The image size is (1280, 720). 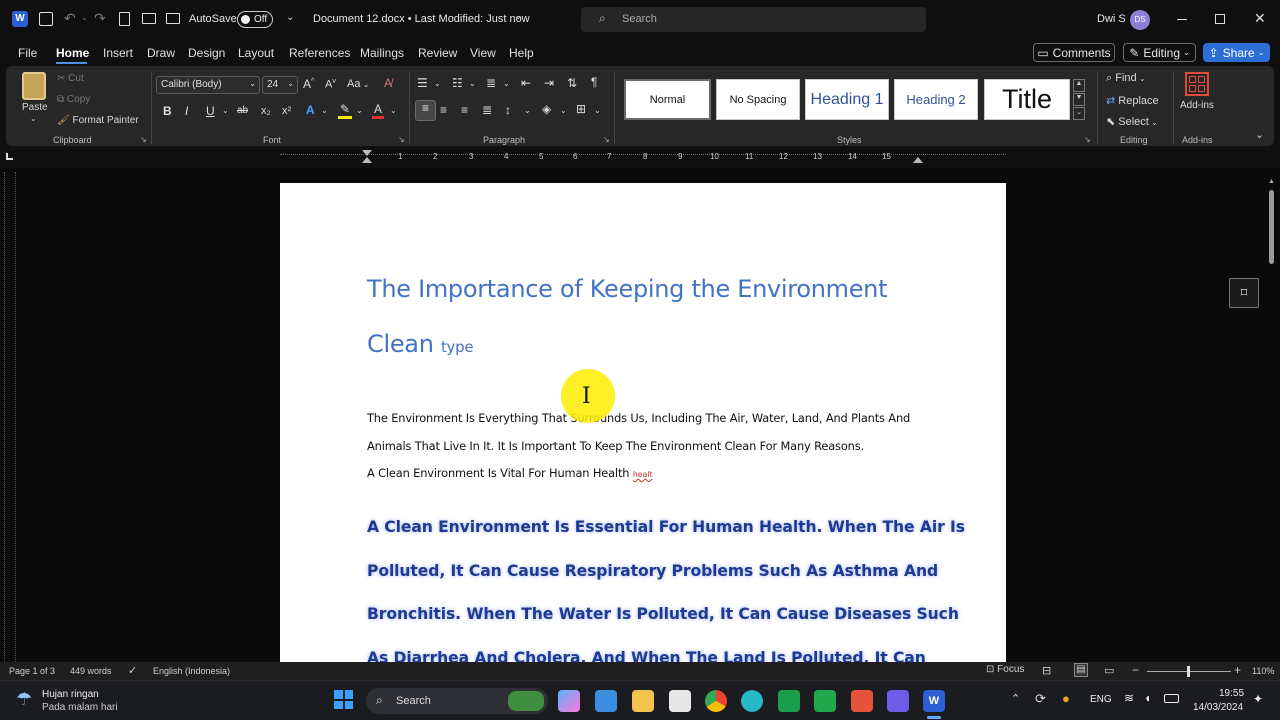 What do you see at coordinates (1005, 669) in the screenshot?
I see `focus-button: ⊡ Focus` at bounding box center [1005, 669].